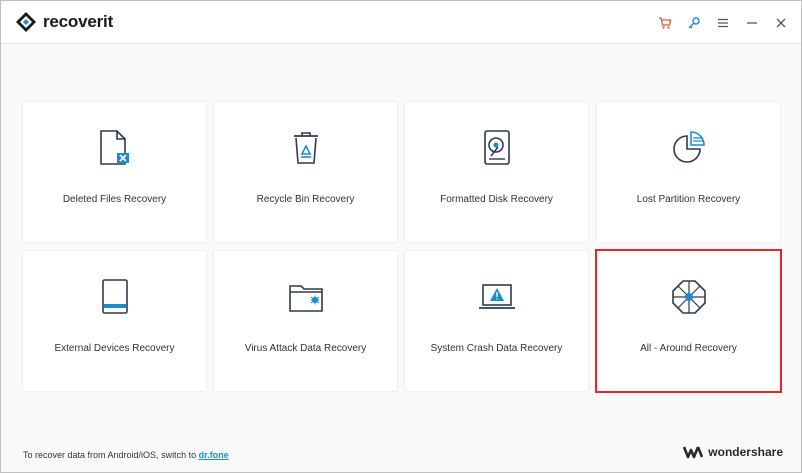 The width and height of the screenshot is (802, 473). What do you see at coordinates (114, 199) in the screenshot?
I see `card-label: Deleted Files Recovery` at bounding box center [114, 199].